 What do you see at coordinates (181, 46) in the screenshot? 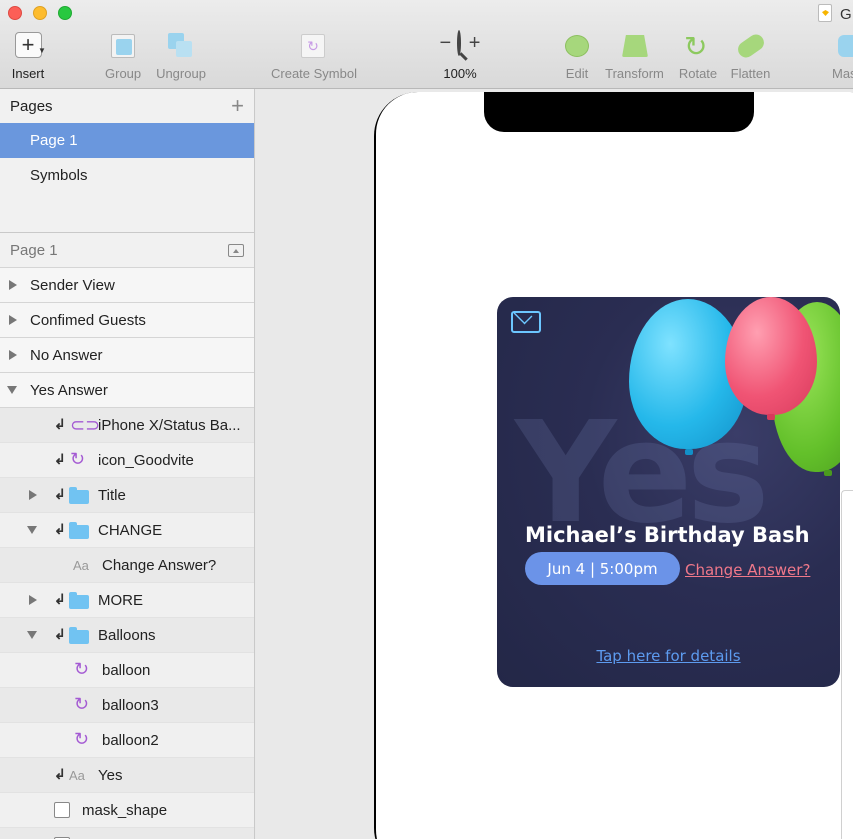
I see `ungroup-icon` at bounding box center [181, 46].